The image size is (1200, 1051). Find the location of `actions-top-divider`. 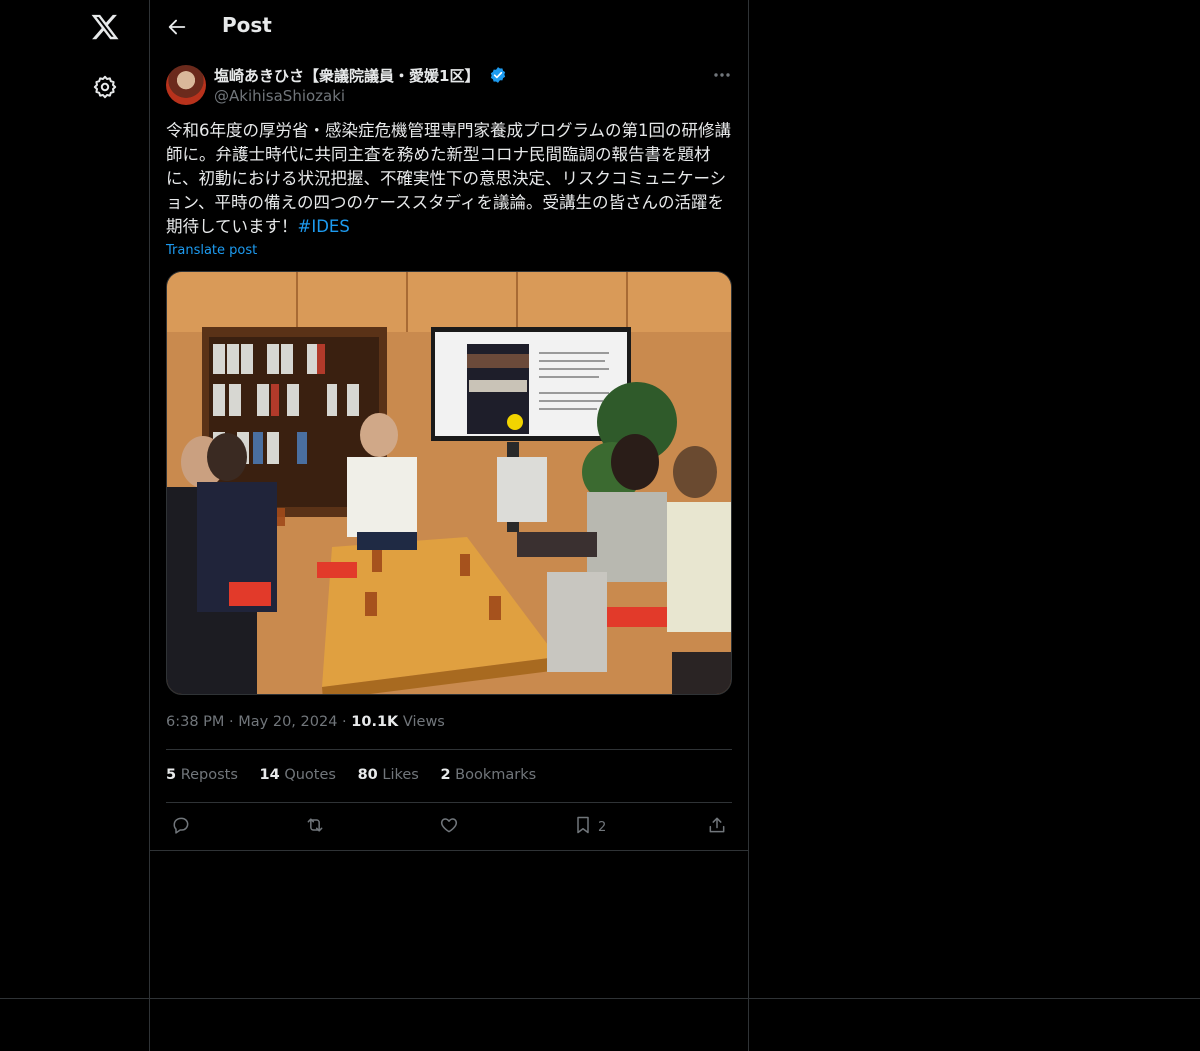

actions-top-divider is located at coordinates (449, 802).